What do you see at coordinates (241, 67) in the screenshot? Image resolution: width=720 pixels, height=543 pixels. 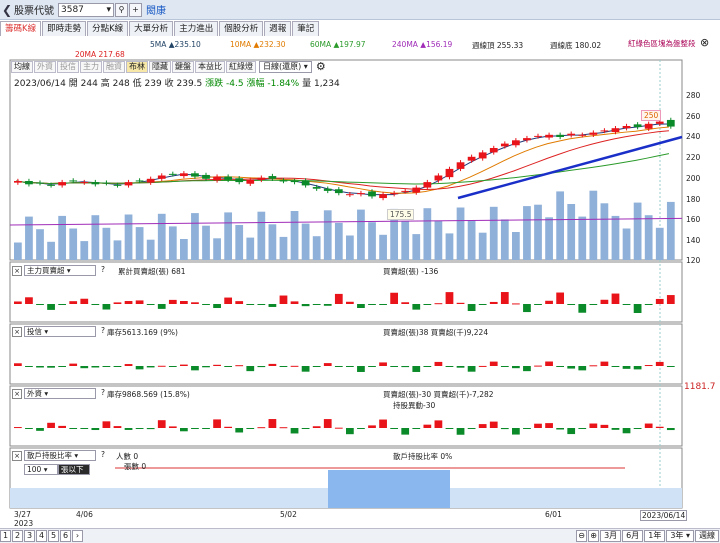 I see `btn-traffic: 紅綠燈` at bounding box center [241, 67].